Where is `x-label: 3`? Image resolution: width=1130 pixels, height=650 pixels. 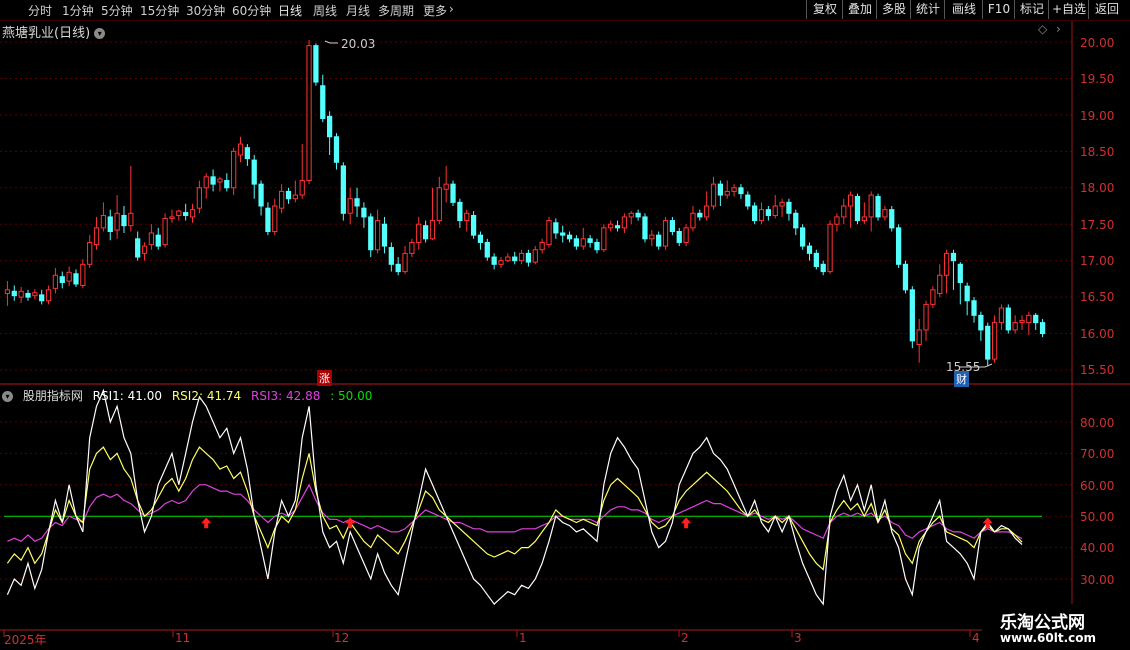 x-label: 3 is located at coordinates (798, 638).